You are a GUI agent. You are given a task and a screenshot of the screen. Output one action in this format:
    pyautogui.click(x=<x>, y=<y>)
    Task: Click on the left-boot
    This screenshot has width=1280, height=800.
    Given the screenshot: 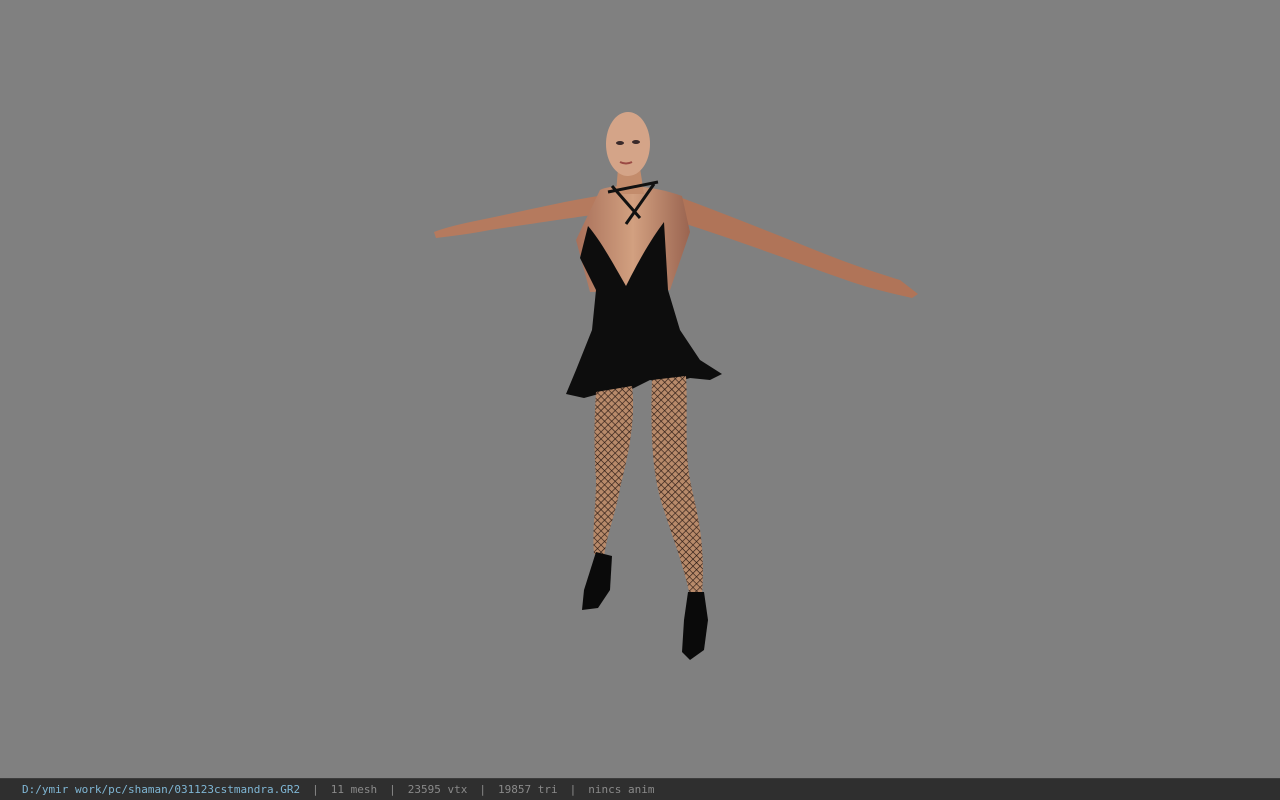 What is the action you would take?
    pyautogui.click(x=597, y=581)
    